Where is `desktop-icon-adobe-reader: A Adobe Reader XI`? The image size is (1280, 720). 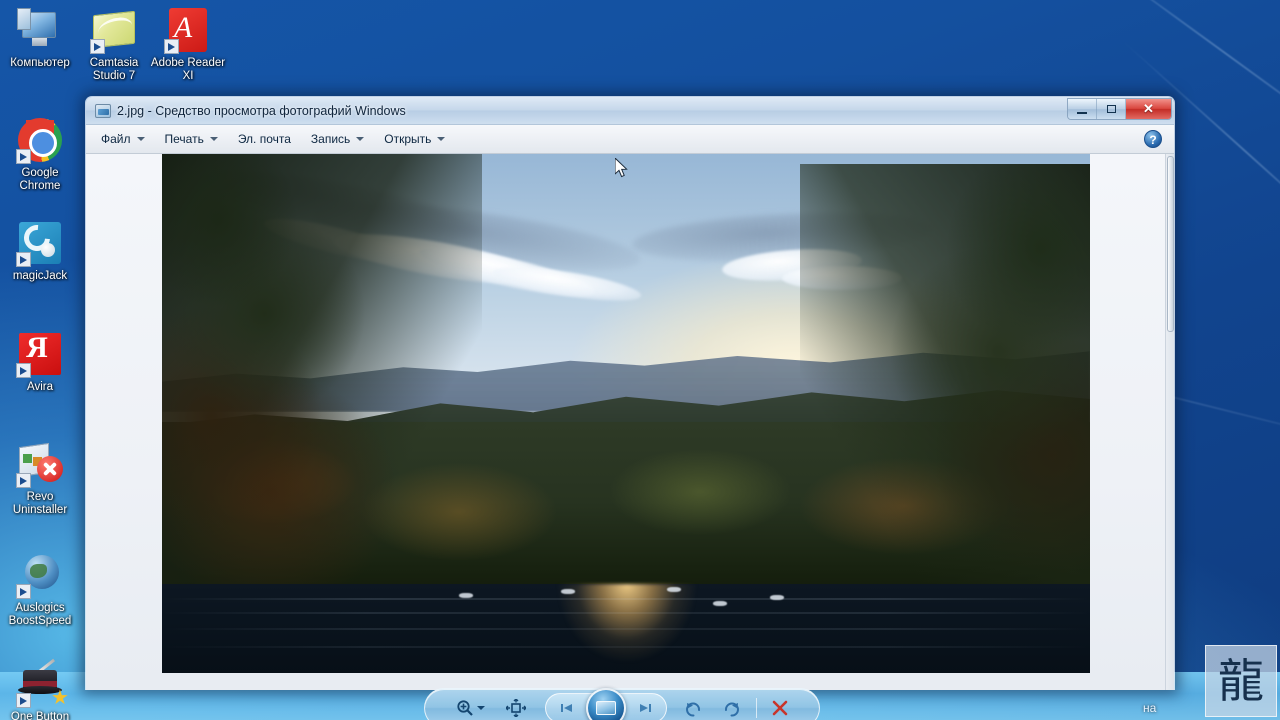
desktop-icon-adobe-reader: A Adobe Reader XI is located at coordinates (188, 44).